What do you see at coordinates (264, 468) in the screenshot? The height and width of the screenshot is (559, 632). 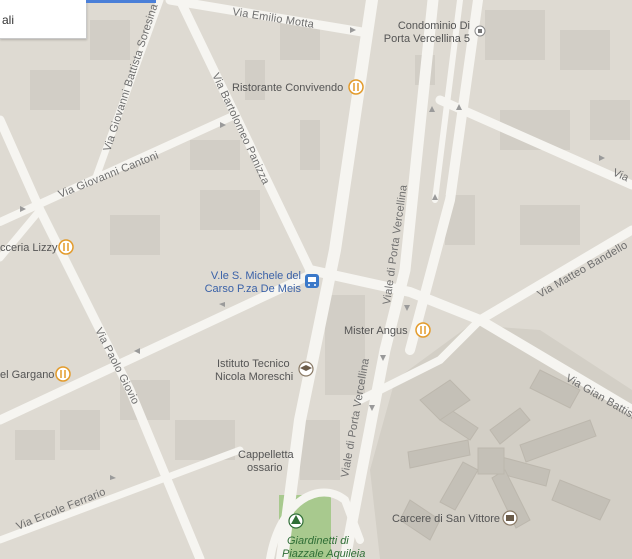 I see `poi-cappelletta-label-2: ossario` at bounding box center [264, 468].